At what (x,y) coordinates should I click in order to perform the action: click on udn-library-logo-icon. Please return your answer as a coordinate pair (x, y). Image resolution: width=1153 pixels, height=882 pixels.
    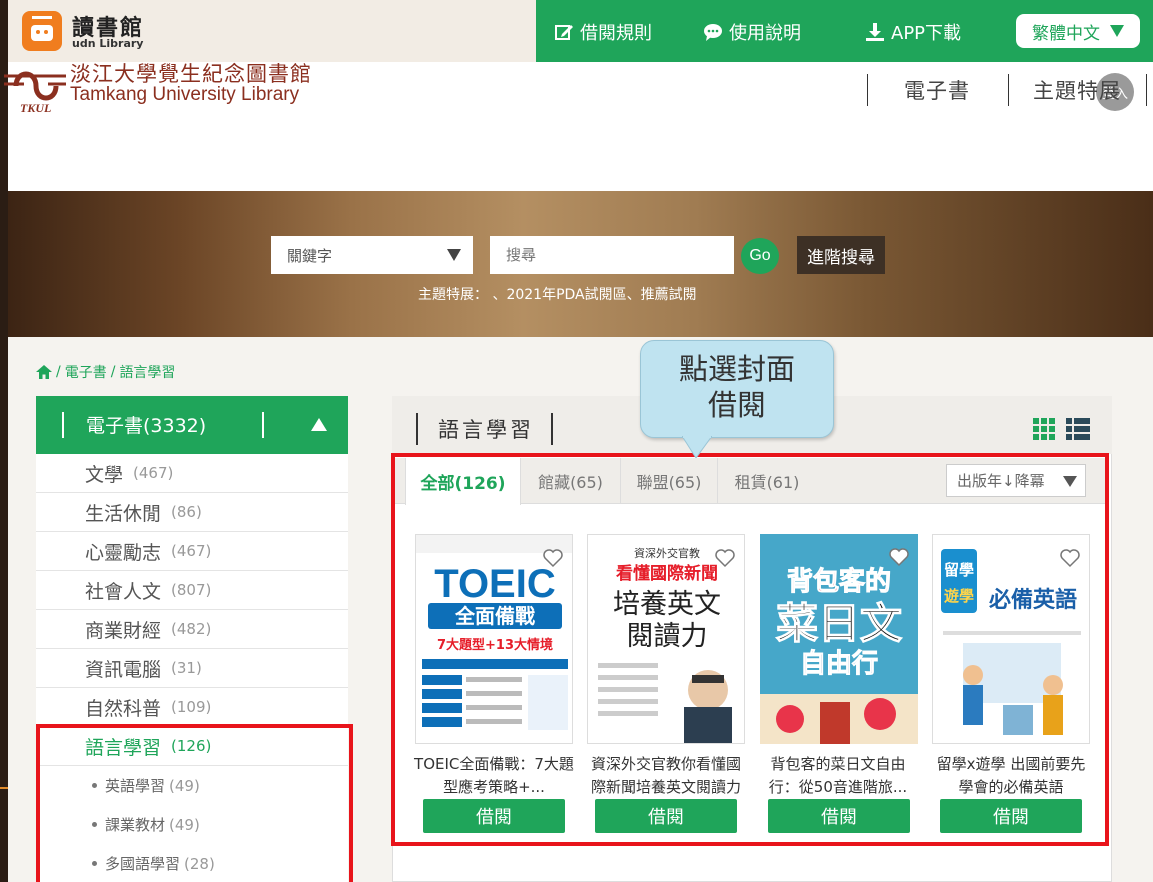
    Looking at the image, I should click on (42, 31).